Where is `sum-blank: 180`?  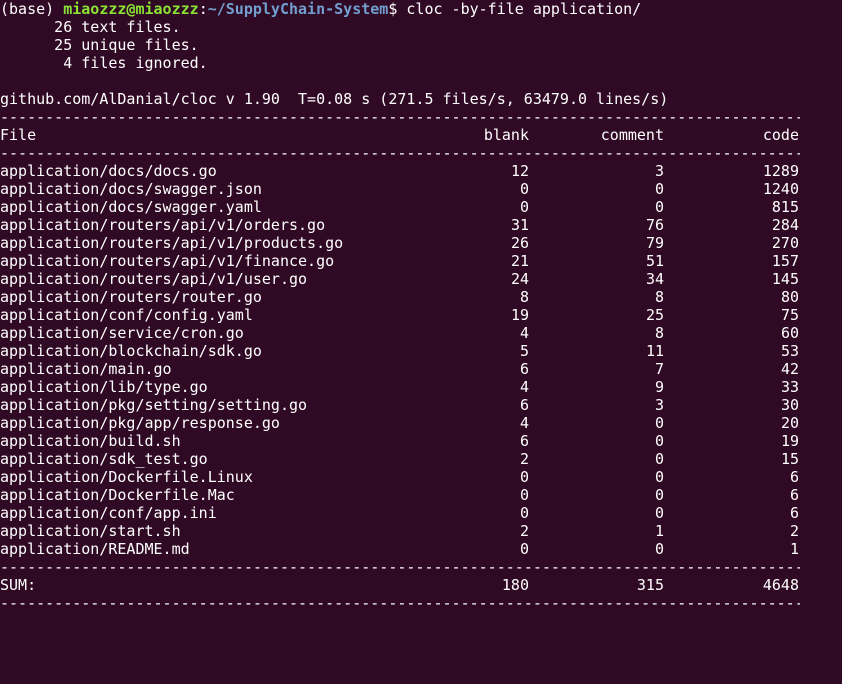 sum-blank: 180 is located at coordinates (515, 585).